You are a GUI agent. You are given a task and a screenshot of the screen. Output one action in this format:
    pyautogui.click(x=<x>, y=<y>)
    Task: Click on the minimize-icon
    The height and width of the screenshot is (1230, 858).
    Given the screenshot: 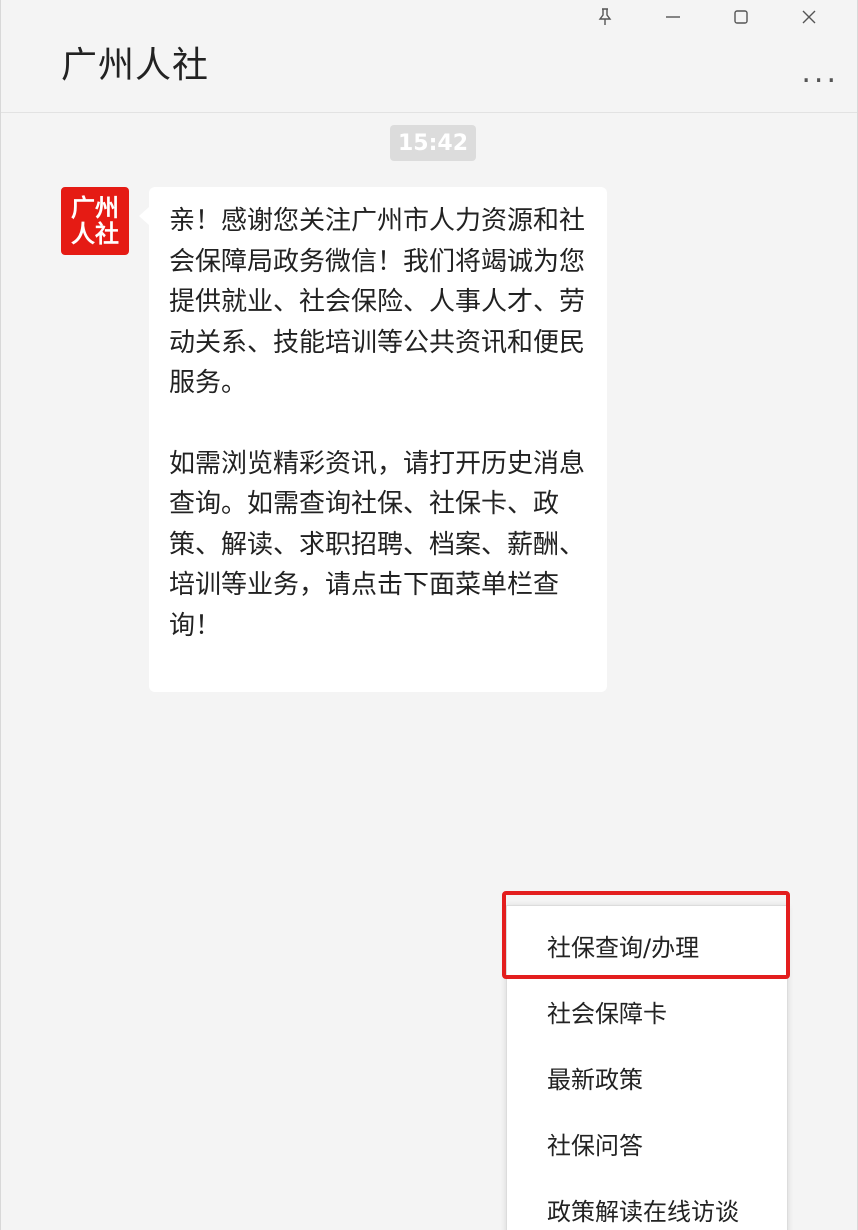 What is the action you would take?
    pyautogui.click(x=673, y=17)
    